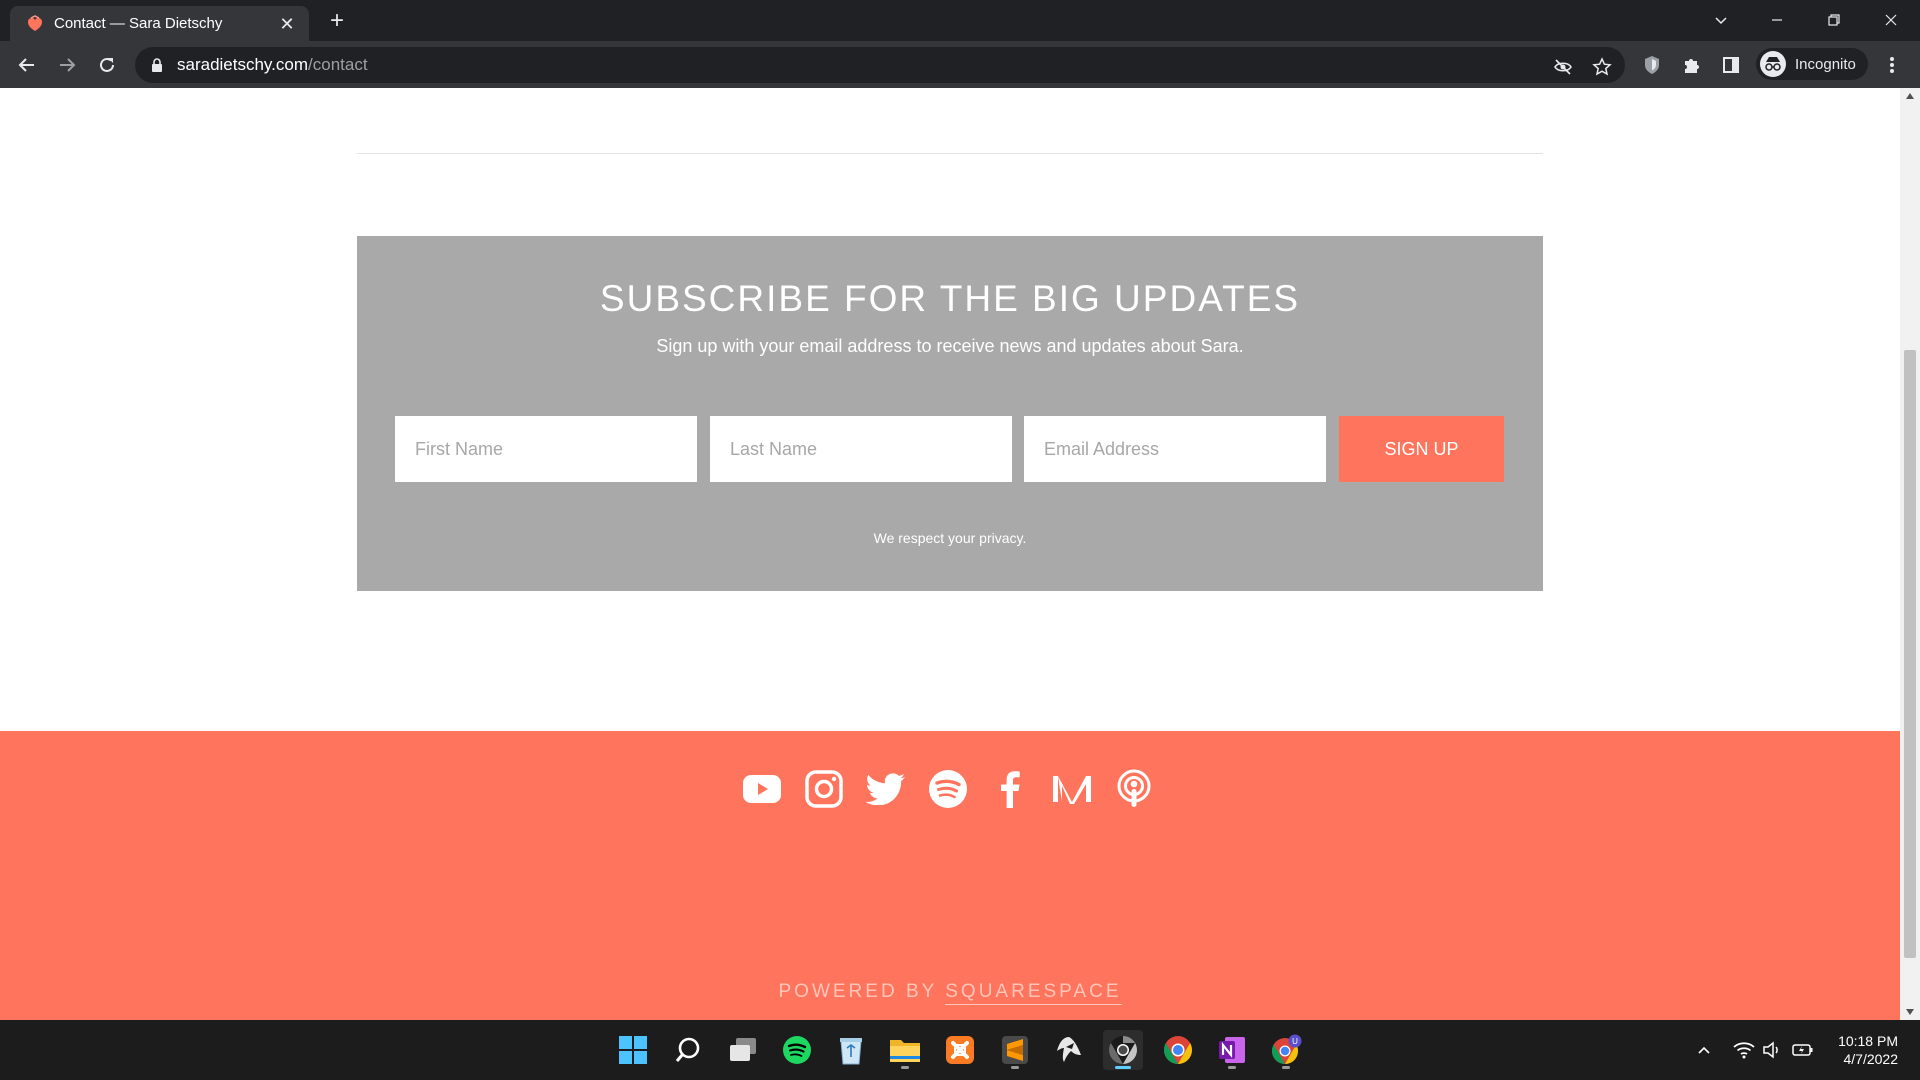 The height and width of the screenshot is (1080, 1920). What do you see at coordinates (107, 65) in the screenshot?
I see `reload-icon` at bounding box center [107, 65].